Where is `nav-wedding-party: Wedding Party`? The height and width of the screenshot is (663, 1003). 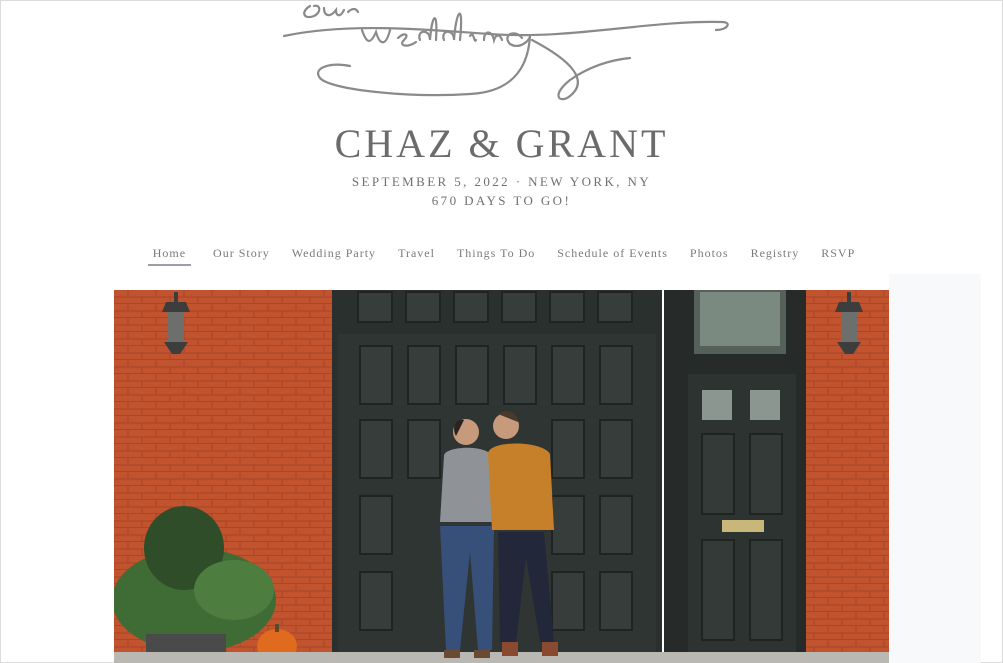 nav-wedding-party: Wedding Party is located at coordinates (334, 256).